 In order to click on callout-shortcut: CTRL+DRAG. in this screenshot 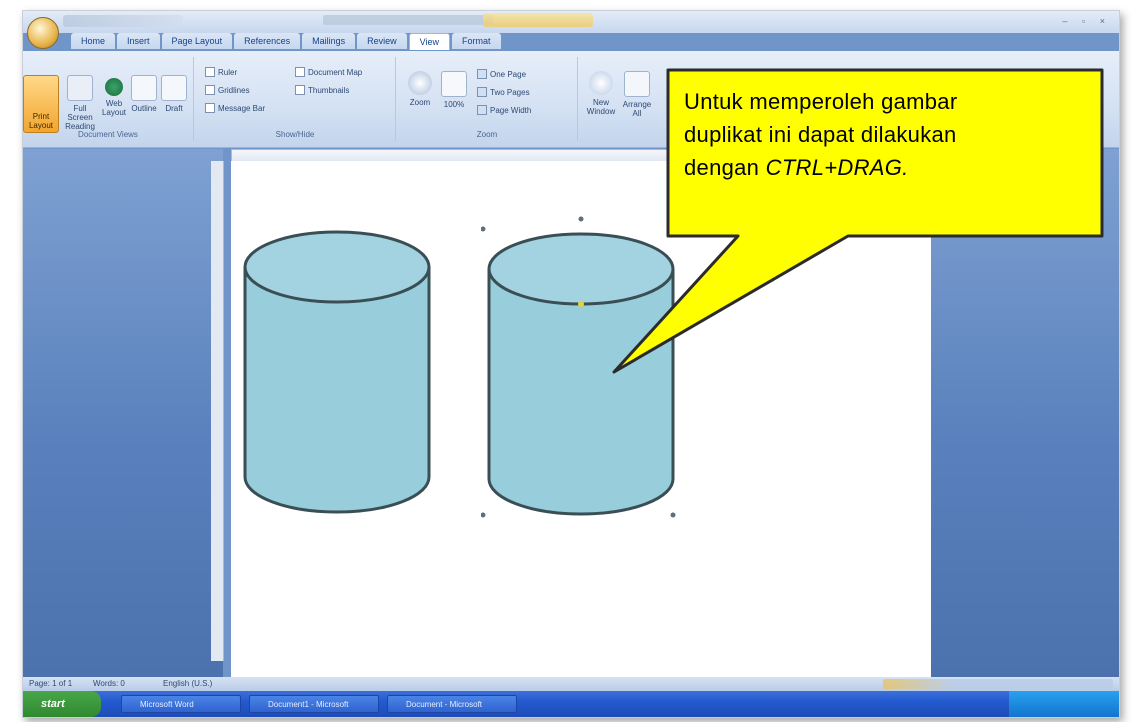, I will do `click(837, 167)`.